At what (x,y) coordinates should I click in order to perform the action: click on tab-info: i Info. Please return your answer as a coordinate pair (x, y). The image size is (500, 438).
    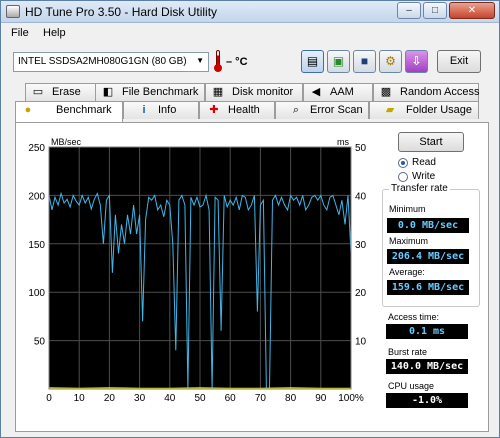
    Looking at the image, I should click on (161, 110).